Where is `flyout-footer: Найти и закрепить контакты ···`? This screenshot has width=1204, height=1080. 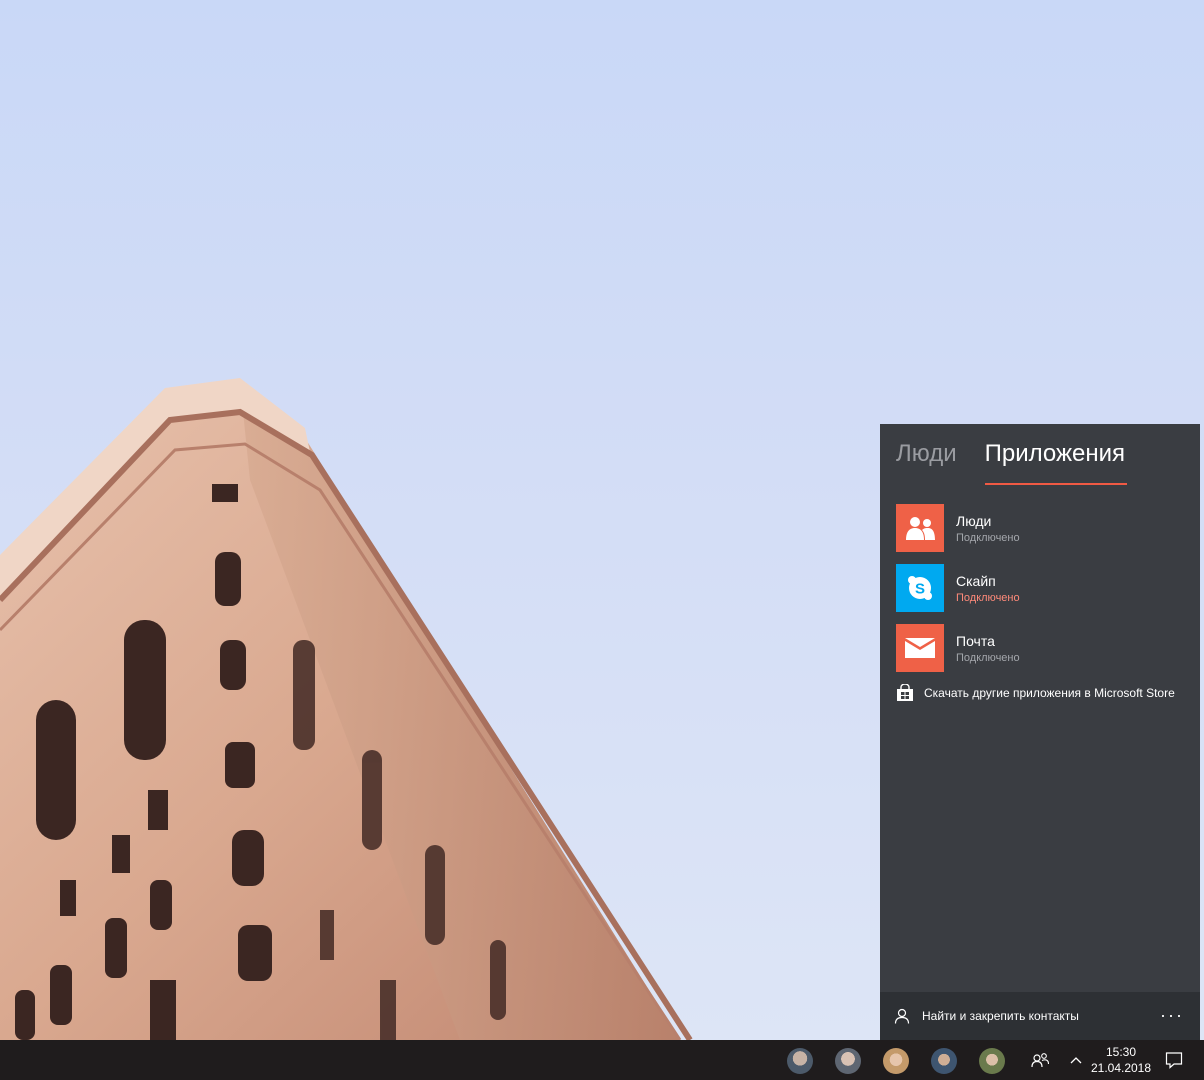 flyout-footer: Найти и закрепить контакты ··· is located at coordinates (1040, 1016).